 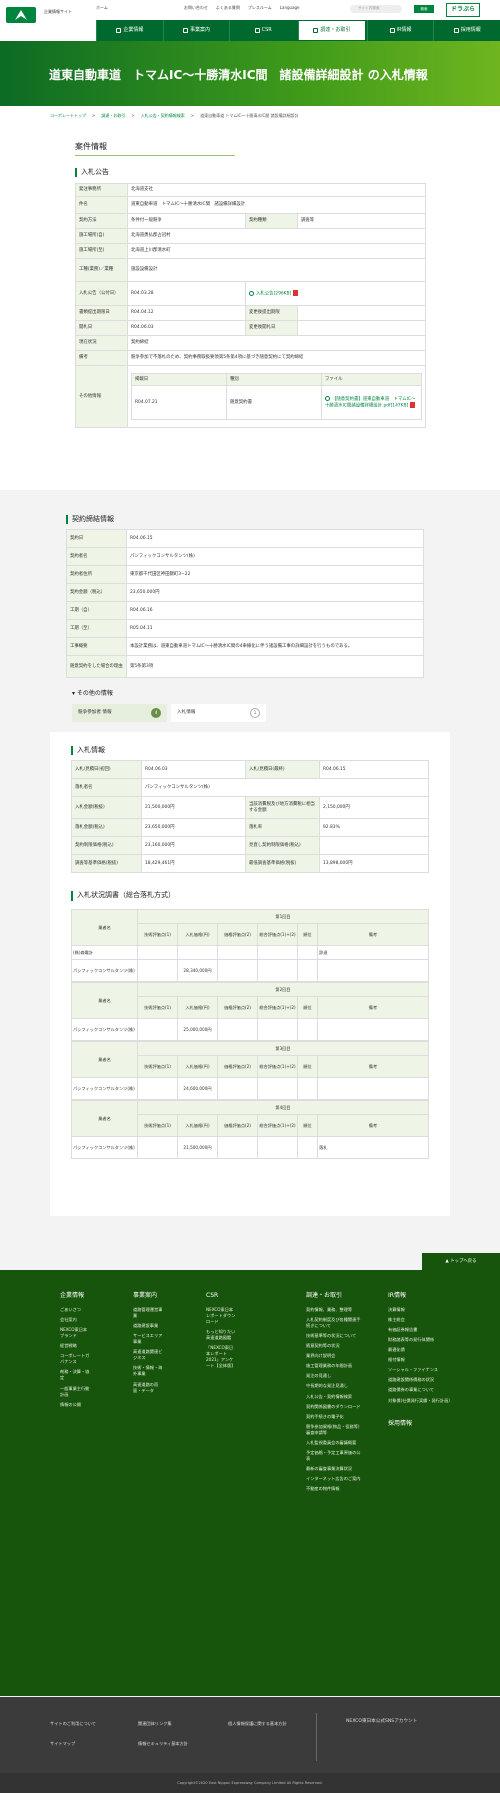 I want to click on footer-link: 中長期的な発注見通し, so click(x=334, y=1386).